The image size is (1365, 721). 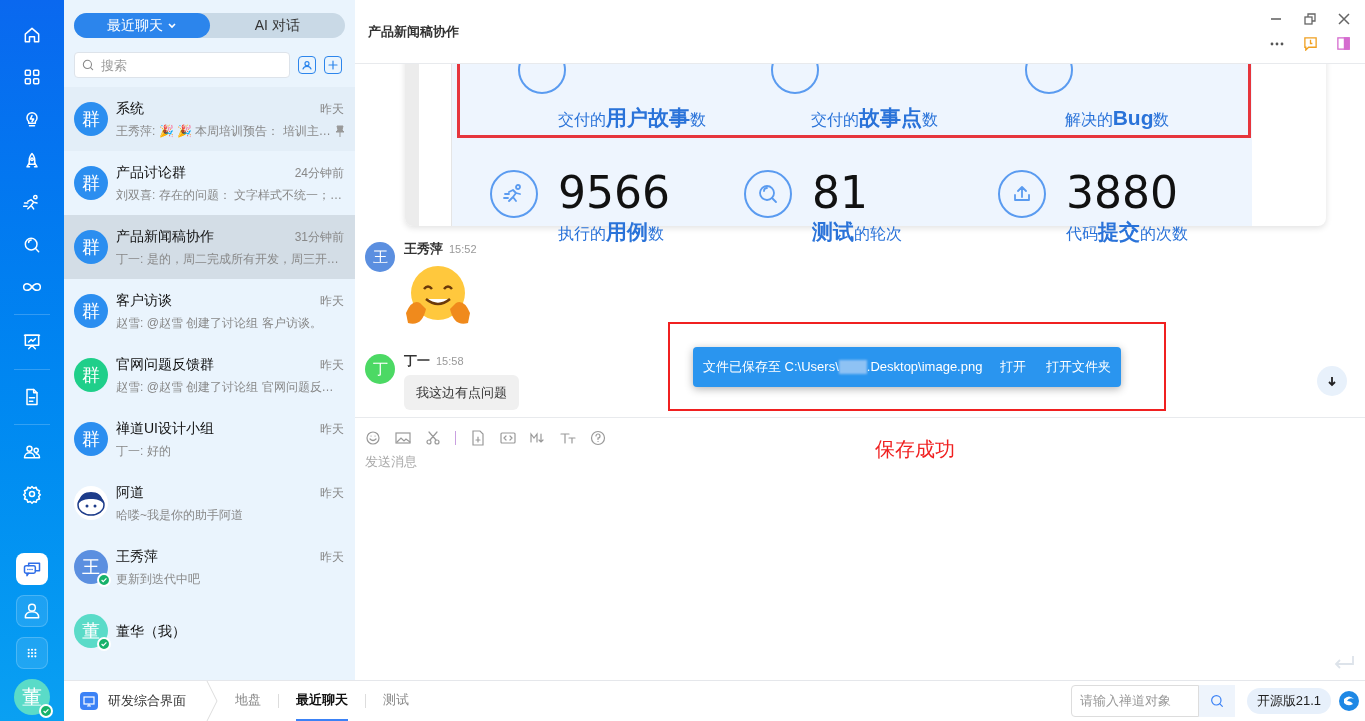 What do you see at coordinates (924, 367) in the screenshot?
I see `toast-message: .Desktop\image.png` at bounding box center [924, 367].